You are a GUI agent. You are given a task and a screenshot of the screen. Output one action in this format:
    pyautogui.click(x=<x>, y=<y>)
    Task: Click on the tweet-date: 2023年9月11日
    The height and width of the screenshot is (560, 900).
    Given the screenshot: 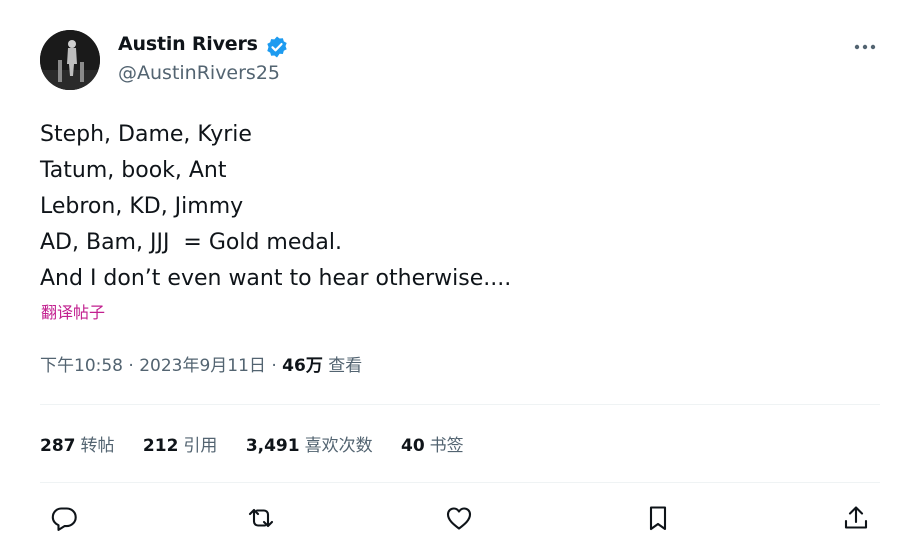 What is the action you would take?
    pyautogui.click(x=202, y=366)
    